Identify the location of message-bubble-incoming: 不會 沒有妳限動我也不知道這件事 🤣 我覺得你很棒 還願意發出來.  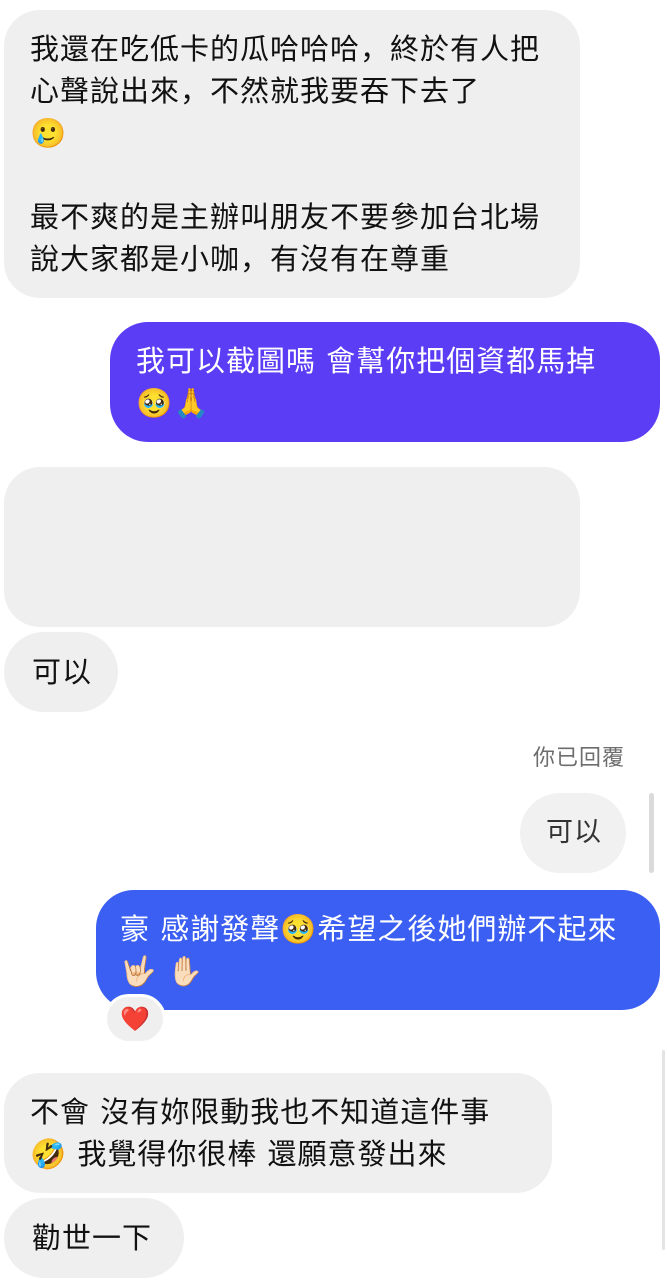
(278, 1133).